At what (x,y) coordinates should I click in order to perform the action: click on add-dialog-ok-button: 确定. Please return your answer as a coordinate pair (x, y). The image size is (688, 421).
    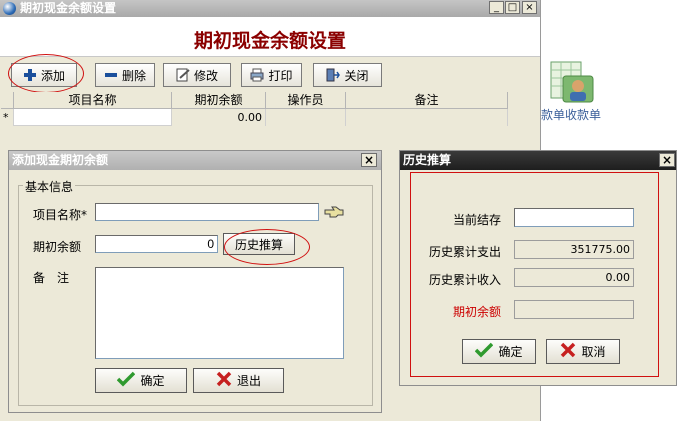
    Looking at the image, I should click on (141, 380).